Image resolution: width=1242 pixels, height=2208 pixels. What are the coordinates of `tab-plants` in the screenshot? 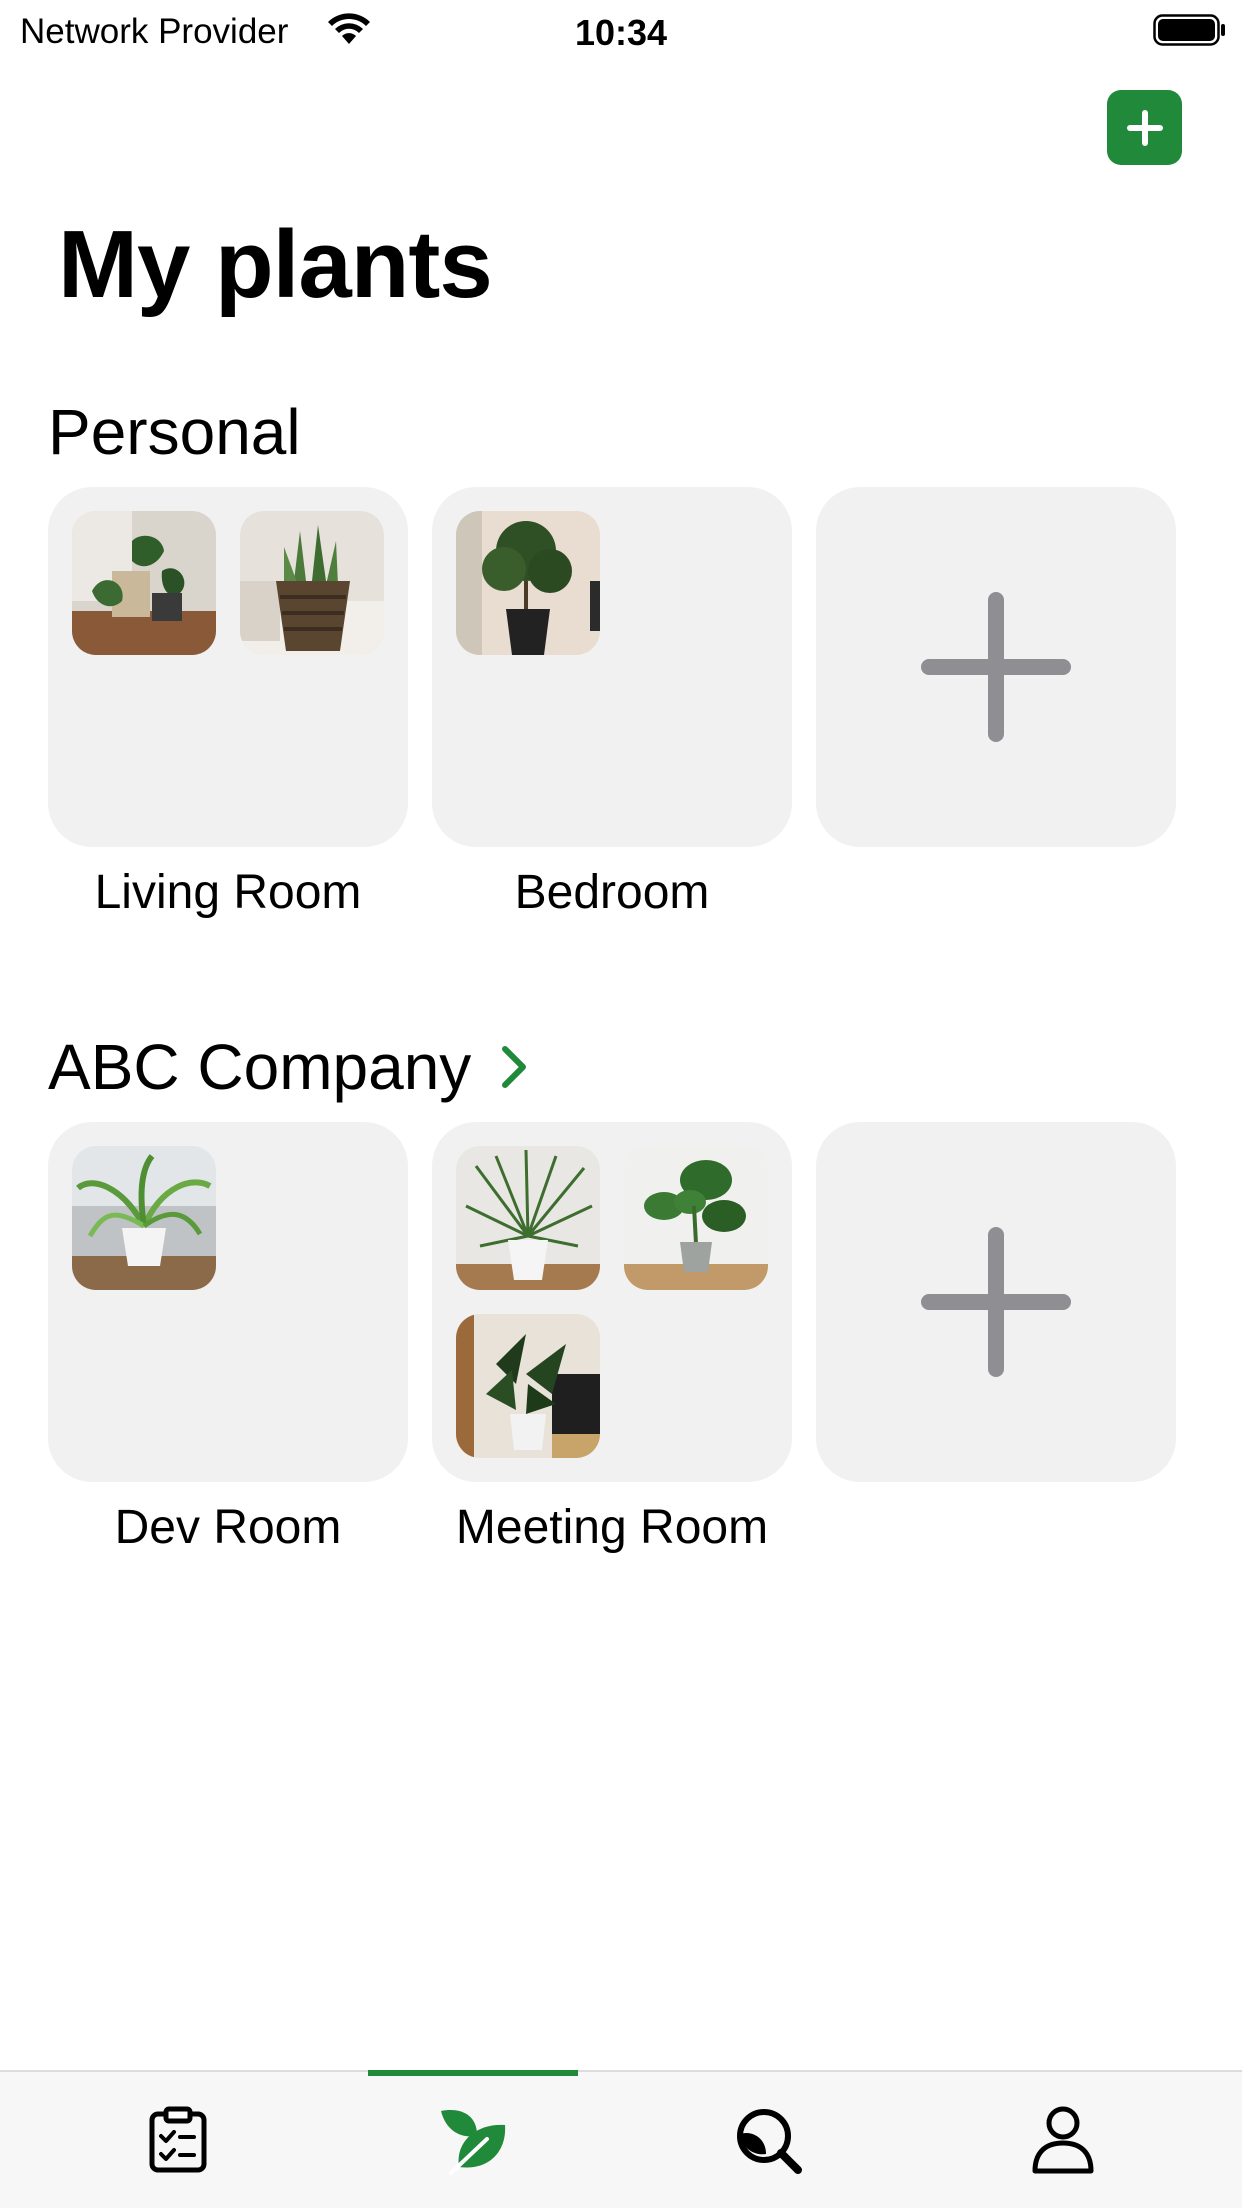 It's located at (473, 2140).